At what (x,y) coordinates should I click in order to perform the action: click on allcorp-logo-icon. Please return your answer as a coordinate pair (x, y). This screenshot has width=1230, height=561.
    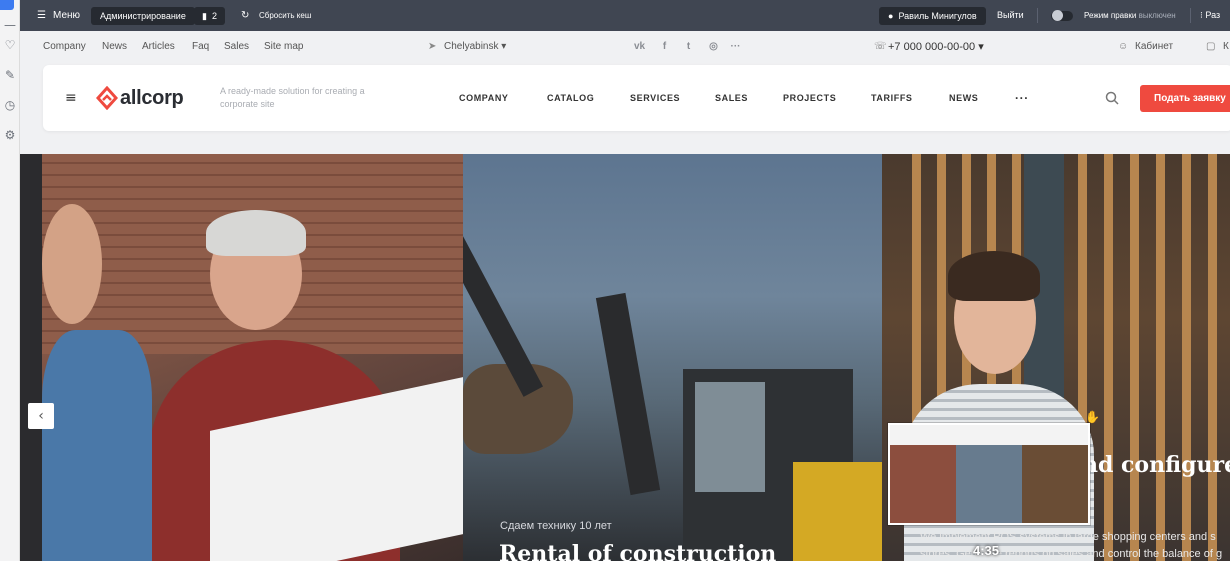
    Looking at the image, I should click on (107, 98).